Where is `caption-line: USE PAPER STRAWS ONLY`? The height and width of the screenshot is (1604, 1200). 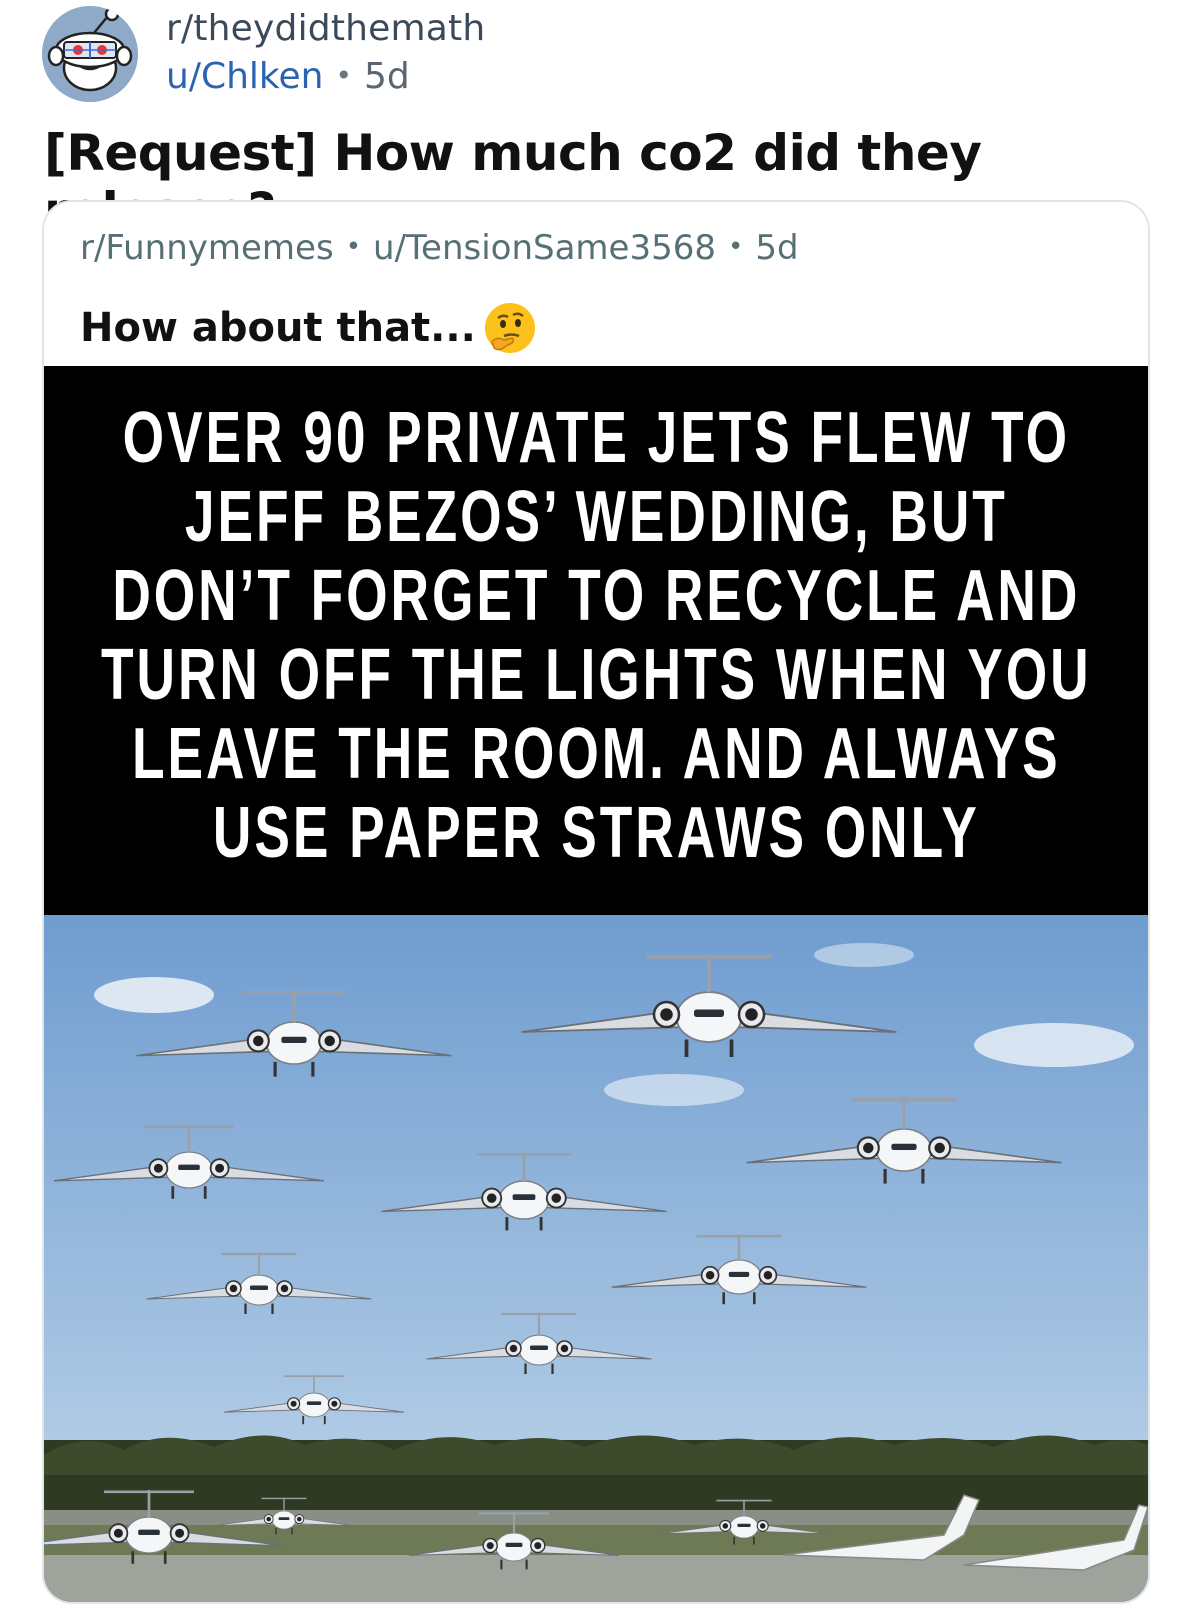 caption-line: USE PAPER STRAWS ONLY is located at coordinates (596, 832).